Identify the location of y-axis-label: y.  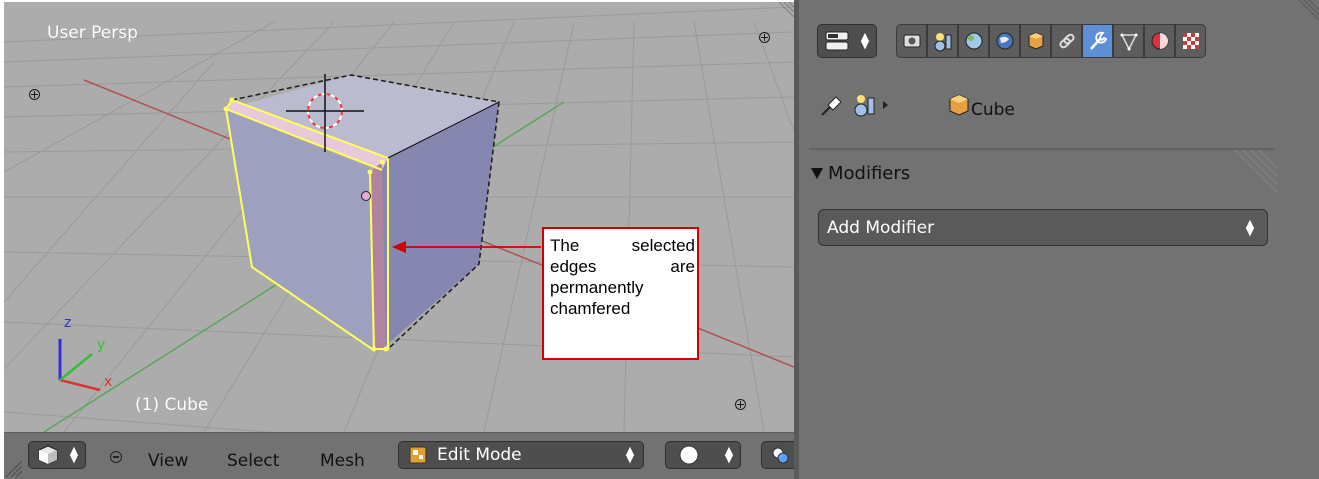
(101, 345).